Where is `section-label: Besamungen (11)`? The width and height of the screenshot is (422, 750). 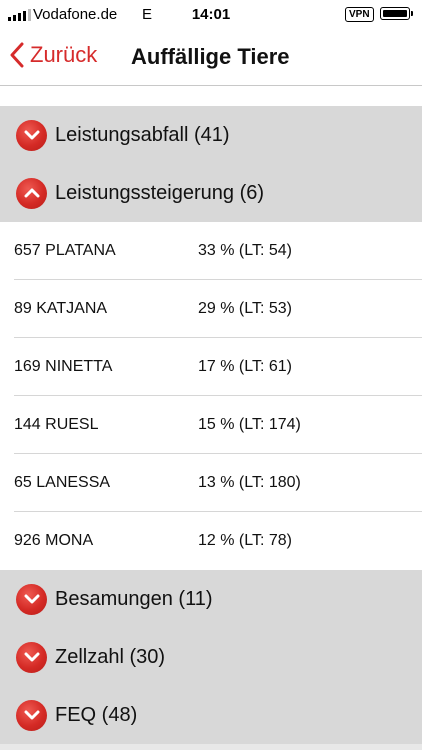
section-label: Besamungen (11) is located at coordinates (134, 598).